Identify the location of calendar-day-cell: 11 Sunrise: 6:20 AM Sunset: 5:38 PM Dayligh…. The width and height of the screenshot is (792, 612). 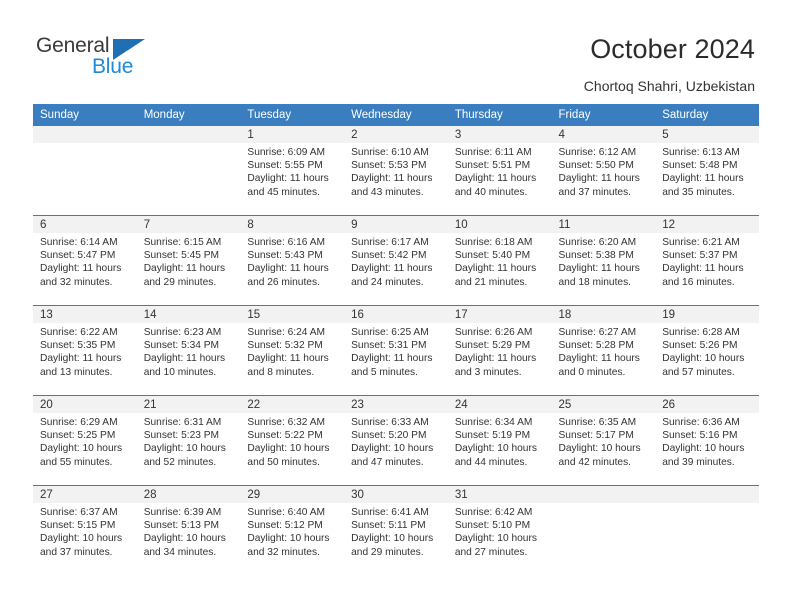
(603, 260).